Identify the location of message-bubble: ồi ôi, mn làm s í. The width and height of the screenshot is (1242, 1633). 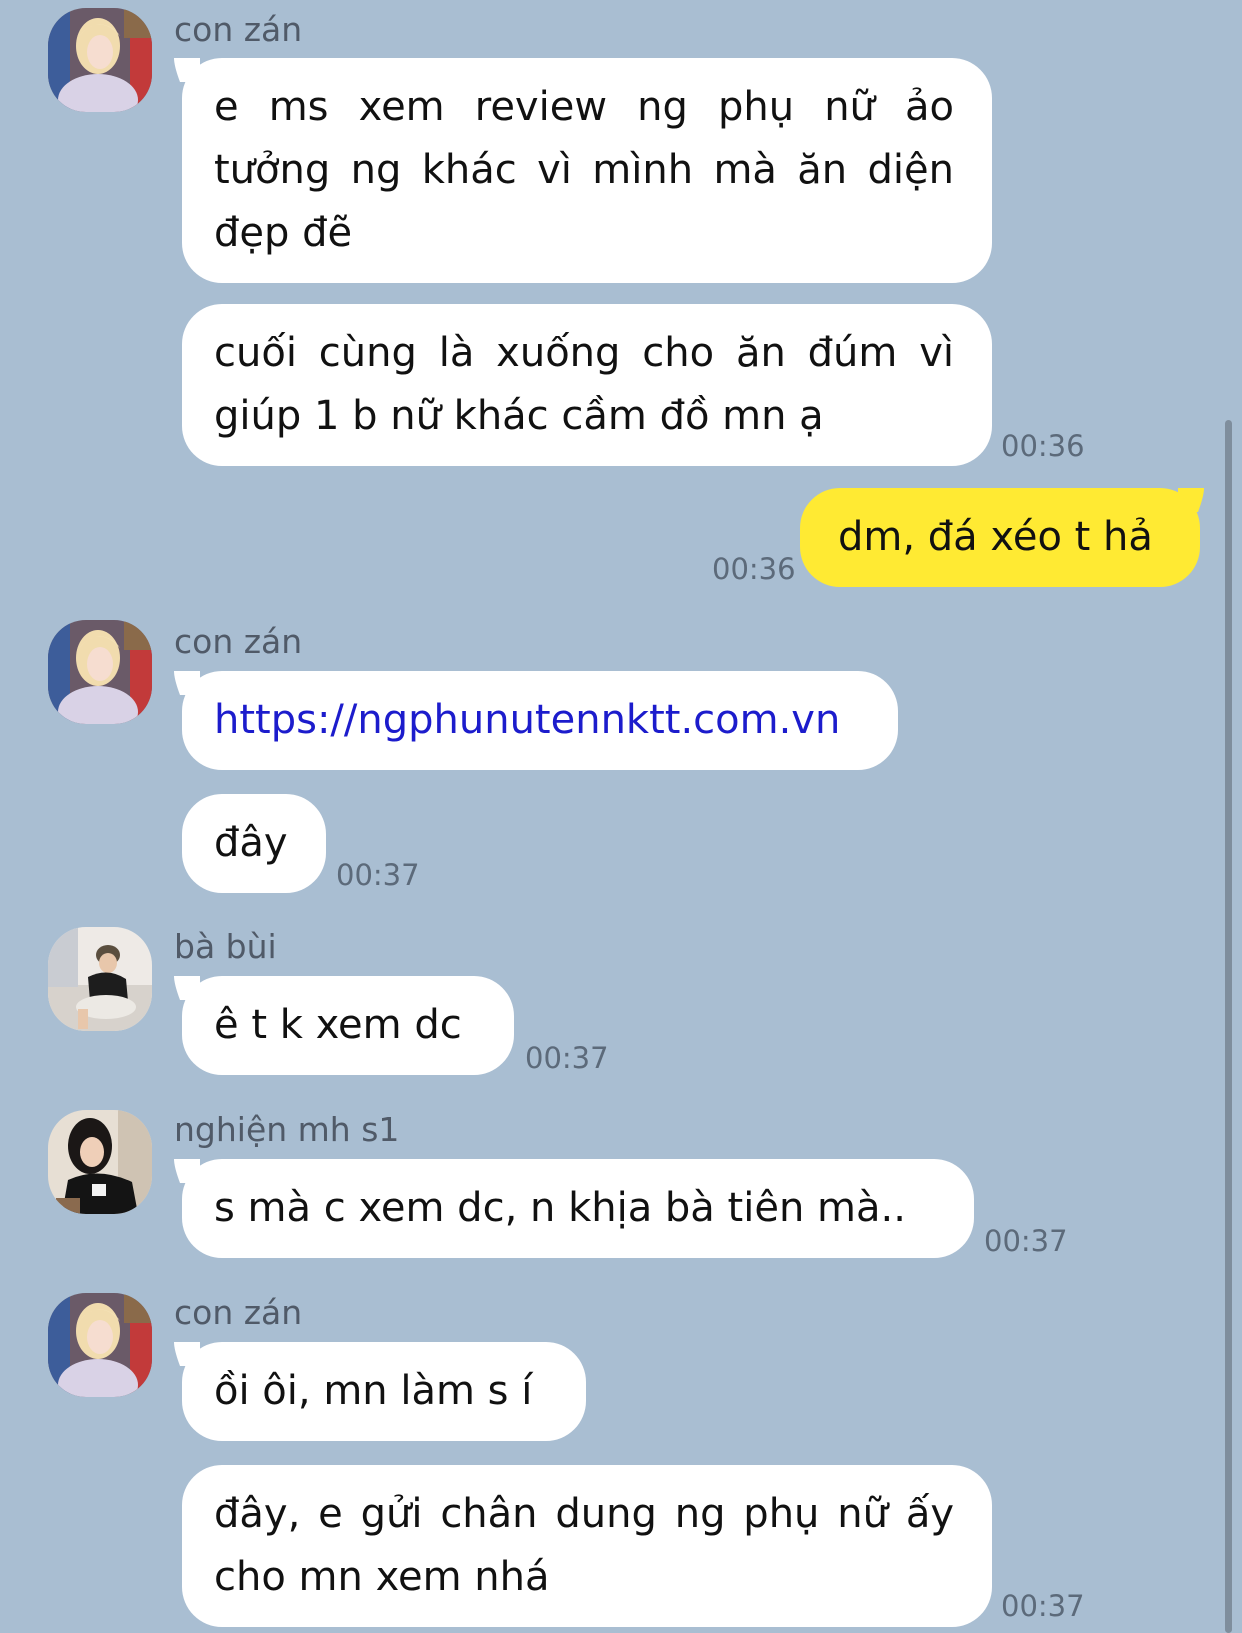
(384, 1391).